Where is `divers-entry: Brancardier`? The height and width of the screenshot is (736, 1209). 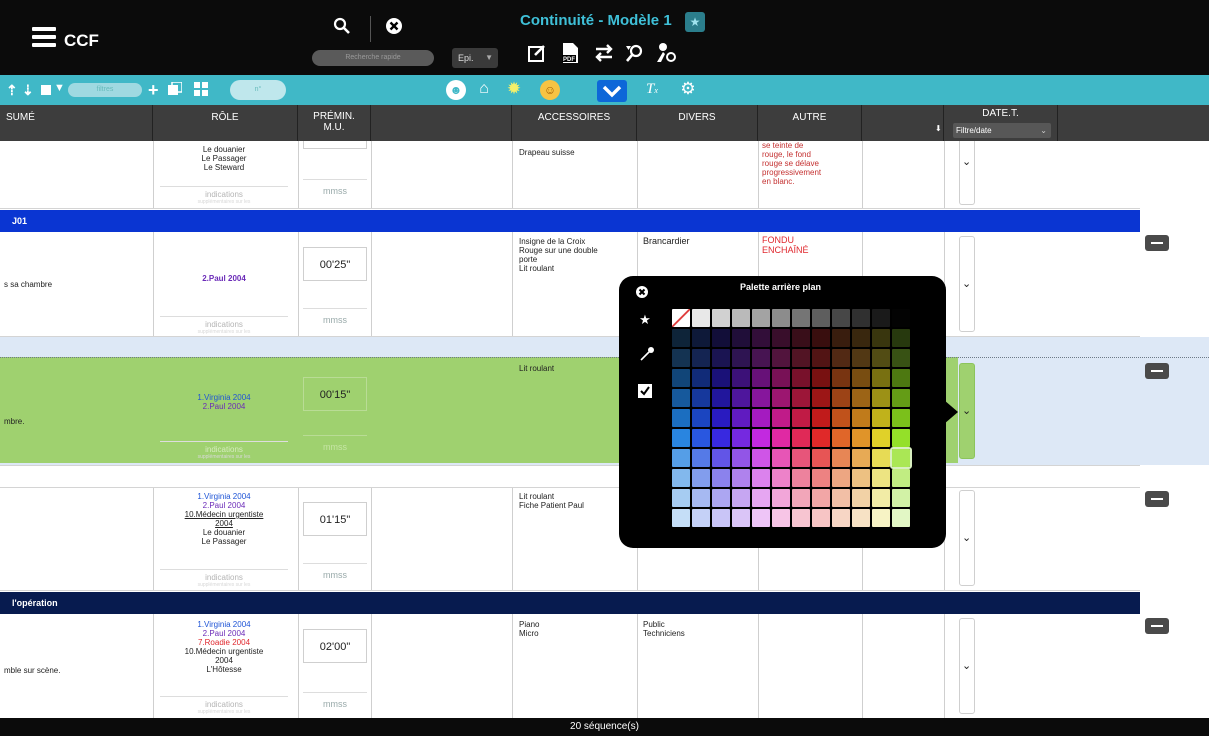
divers-entry: Brancardier is located at coordinates (666, 241).